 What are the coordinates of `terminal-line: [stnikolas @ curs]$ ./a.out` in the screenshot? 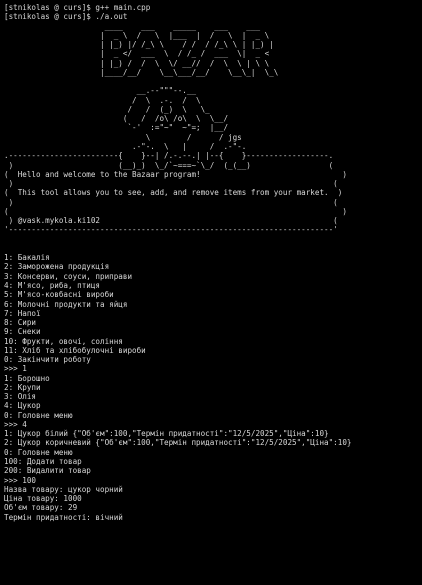 It's located at (66, 17).